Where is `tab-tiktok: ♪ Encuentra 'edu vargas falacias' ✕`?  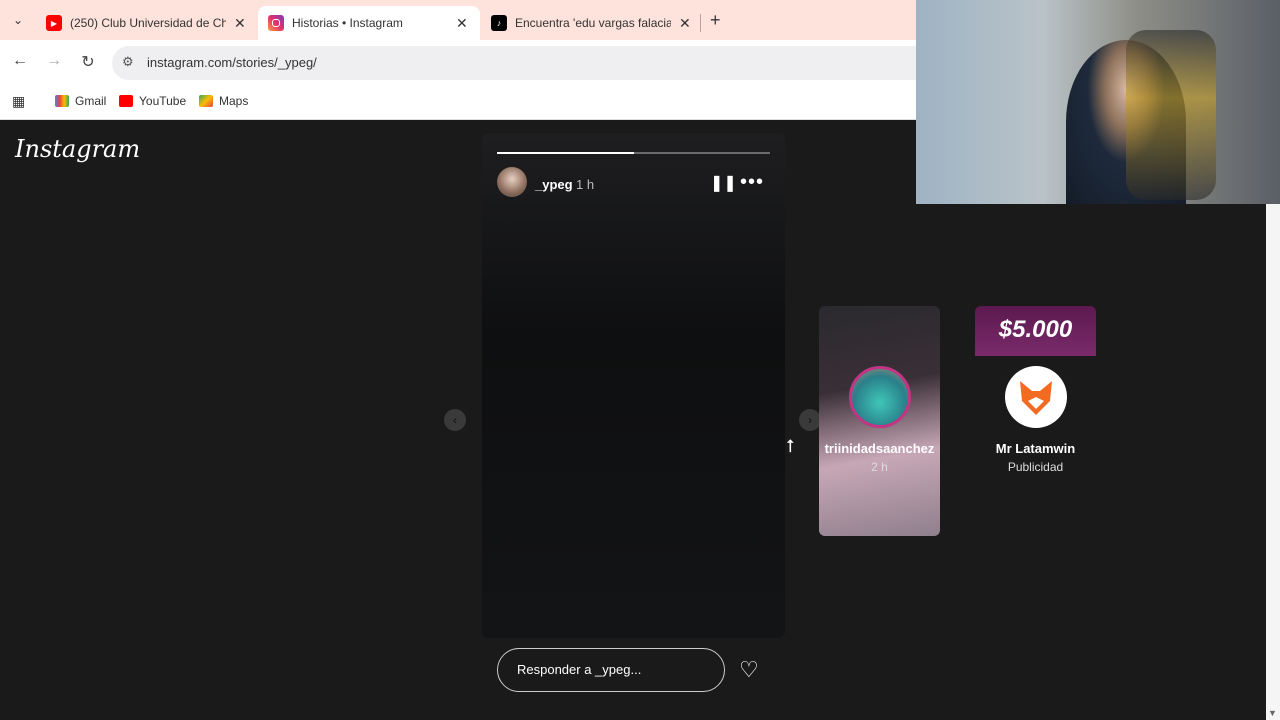
tab-tiktok: ♪ Encuentra 'edu vargas falacias' ✕ is located at coordinates (591, 23).